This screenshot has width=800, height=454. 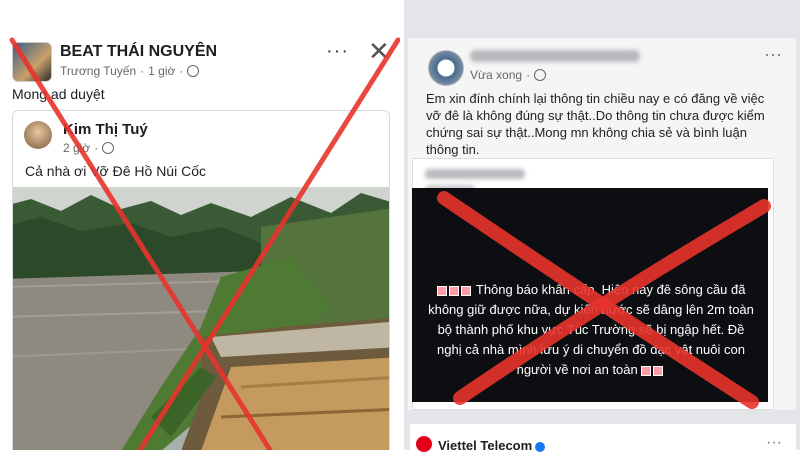 I want to click on viettel-name: Viettel Telecom, so click(x=492, y=445).